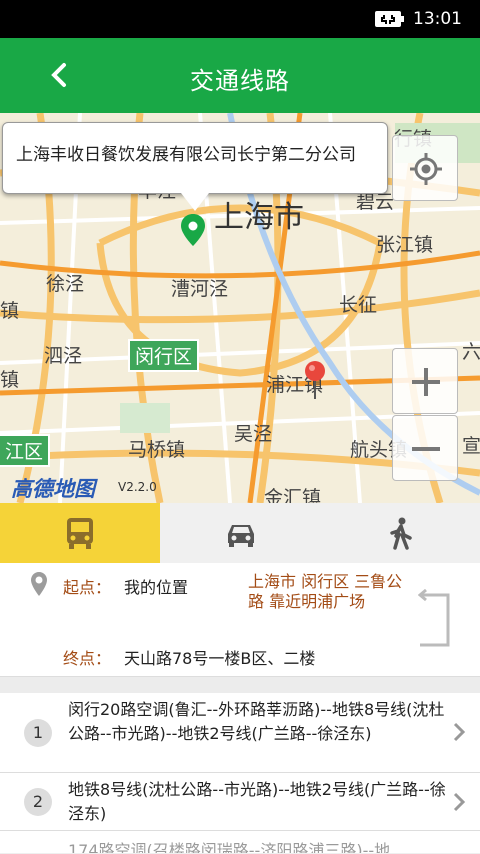  What do you see at coordinates (156, 586) in the screenshot?
I see `start-field: 我的位置` at bounding box center [156, 586].